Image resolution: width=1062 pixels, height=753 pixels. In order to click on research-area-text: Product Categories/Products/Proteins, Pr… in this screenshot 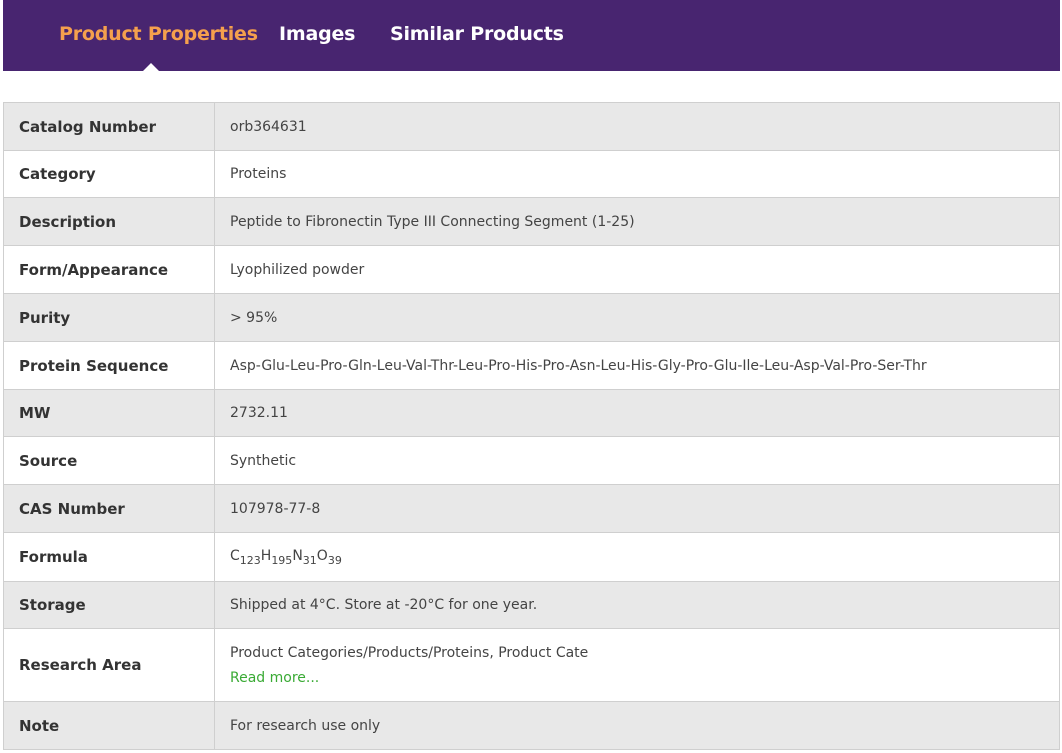, I will do `click(409, 652)`.